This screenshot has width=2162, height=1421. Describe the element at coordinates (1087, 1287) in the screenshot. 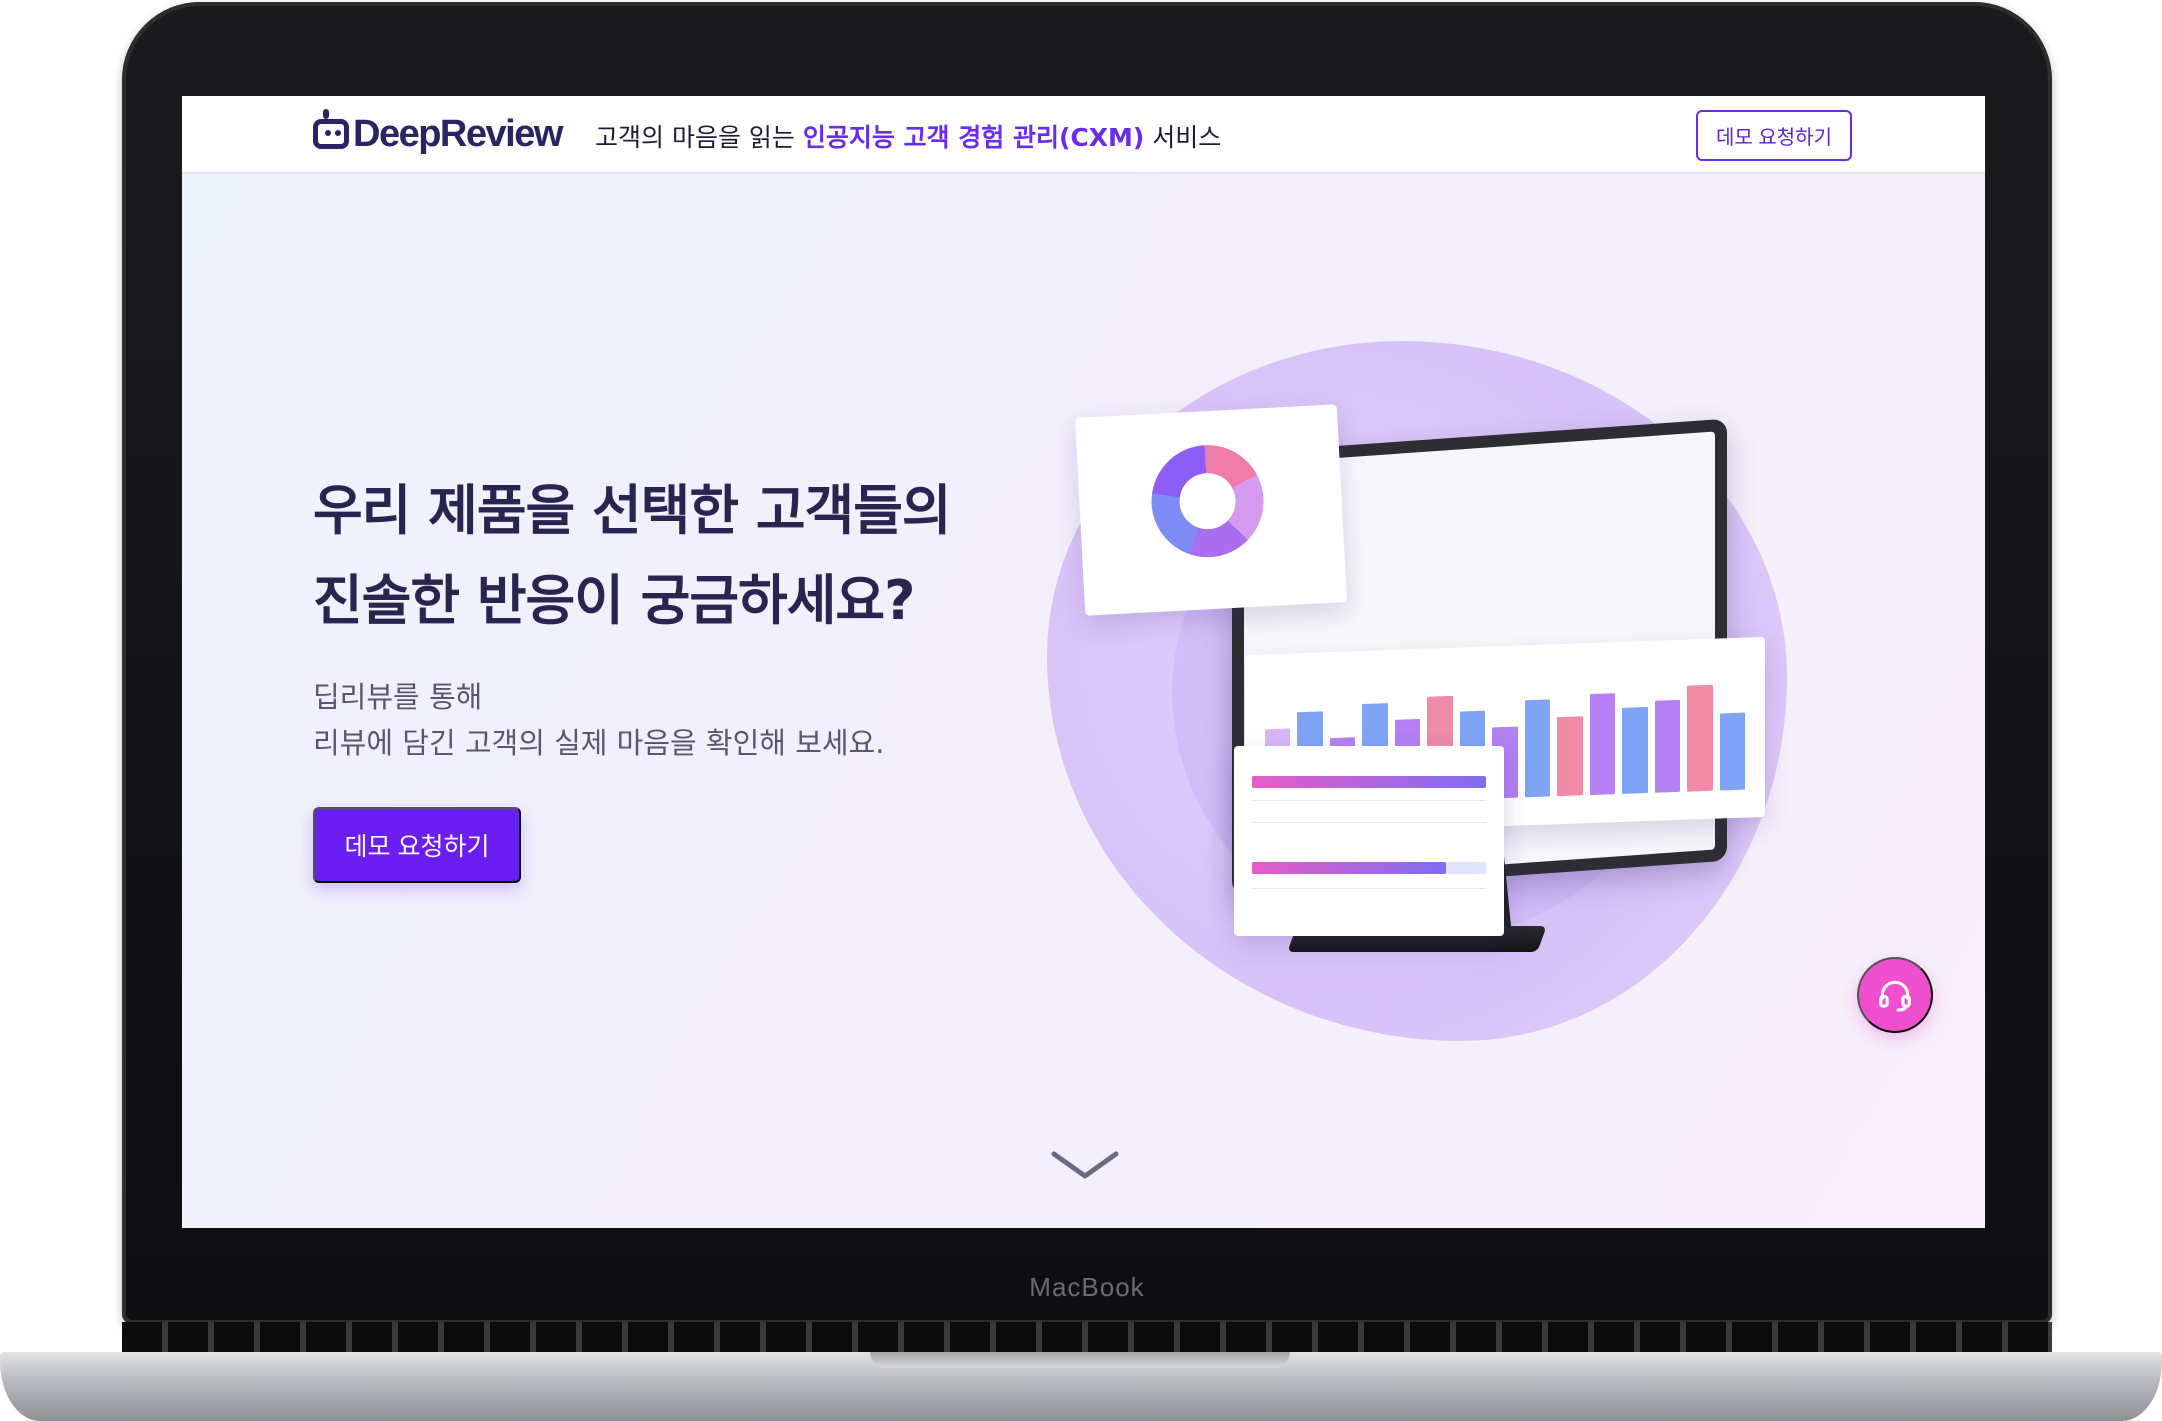

I see `laptop-brand-label: MacBook` at that location.